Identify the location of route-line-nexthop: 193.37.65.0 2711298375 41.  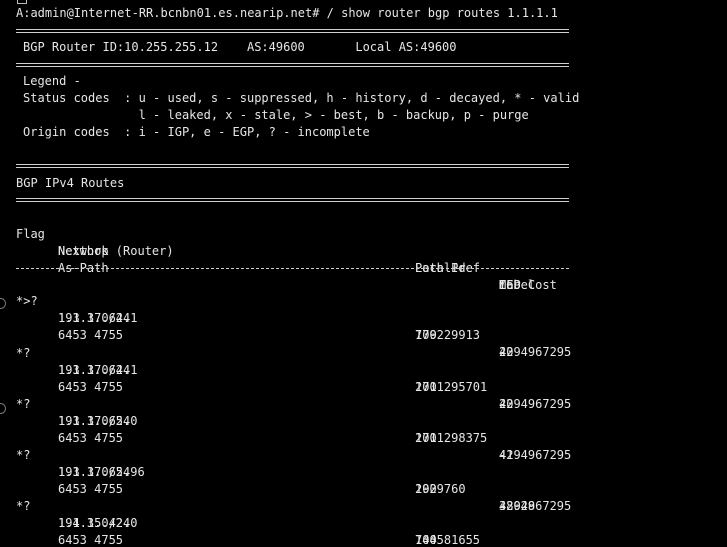
(264, 429).